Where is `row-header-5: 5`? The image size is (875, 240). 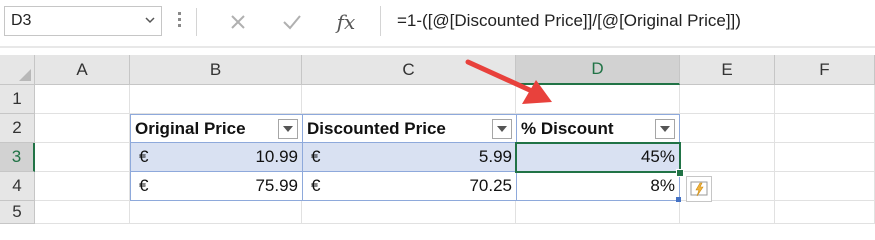 row-header-5: 5 is located at coordinates (17, 212).